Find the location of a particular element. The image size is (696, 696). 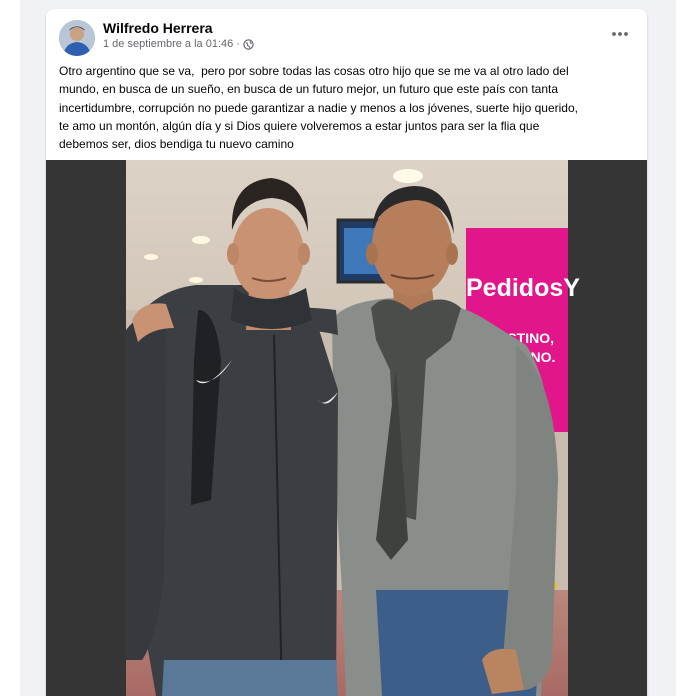

globe-icon is located at coordinates (248, 44).